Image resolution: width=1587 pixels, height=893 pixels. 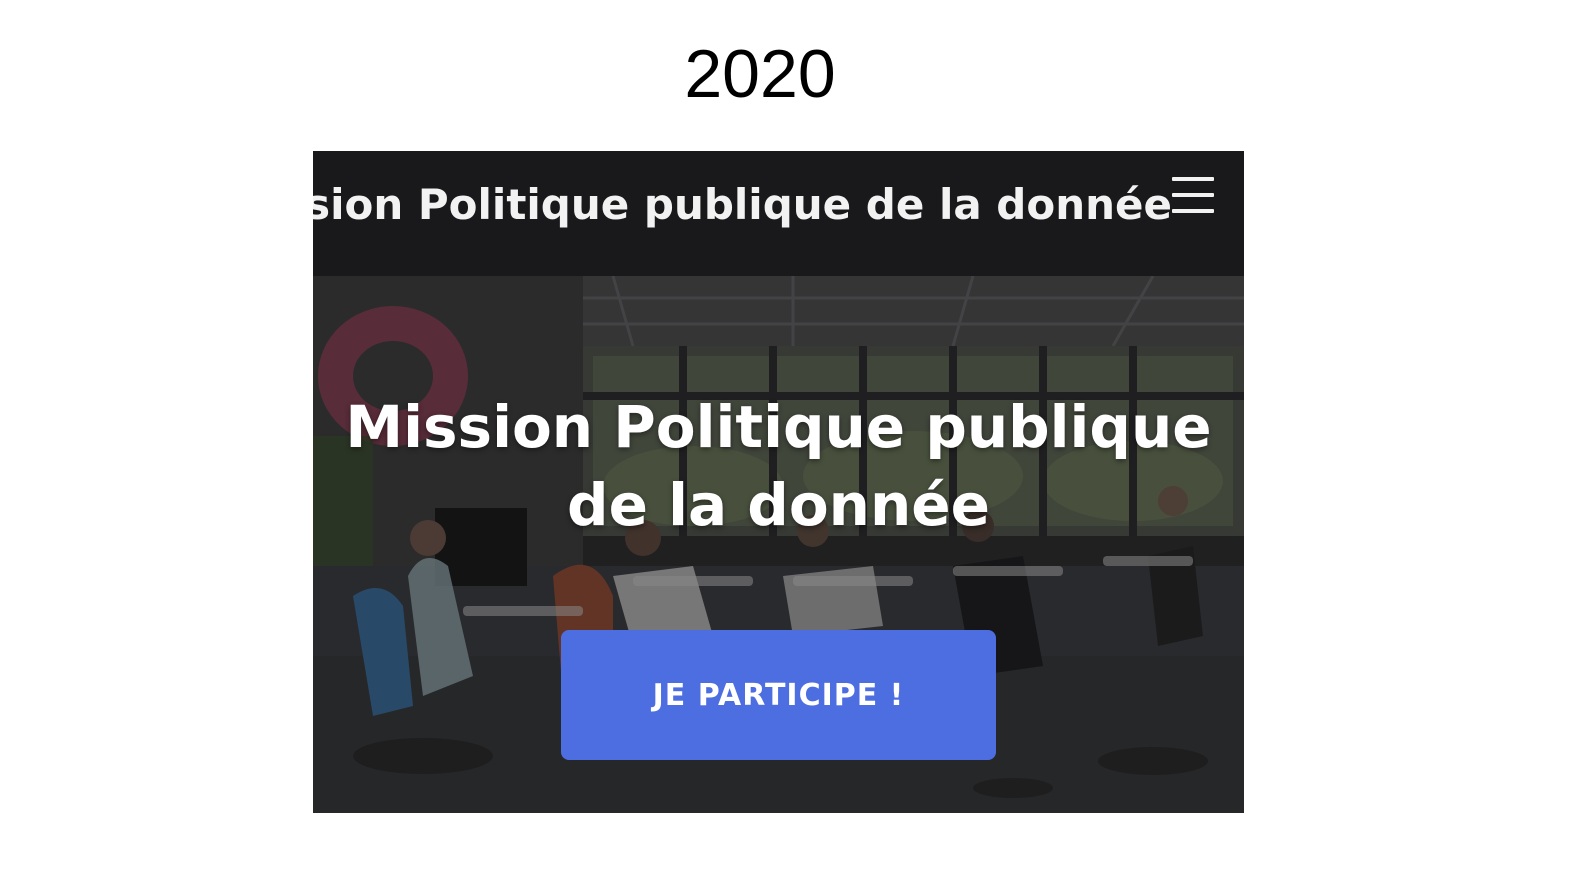 I want to click on slide-year-title: 2020, so click(x=760, y=74).